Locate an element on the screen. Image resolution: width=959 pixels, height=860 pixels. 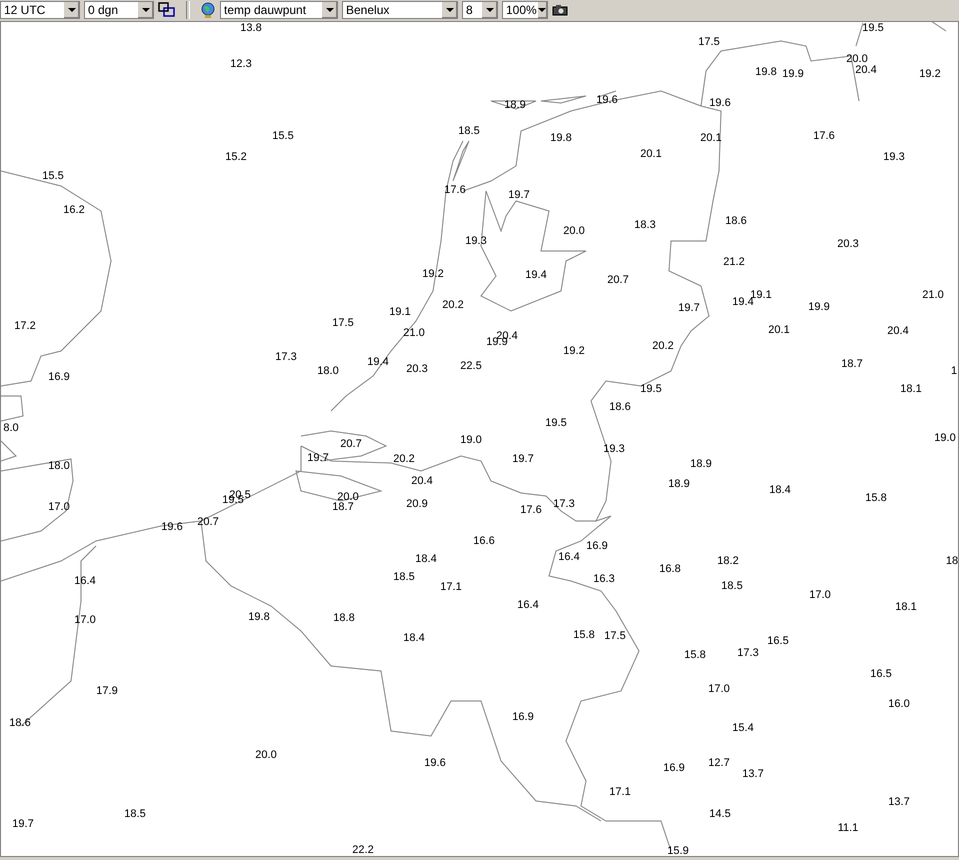
temperature-reading: 12.7 is located at coordinates (719, 763).